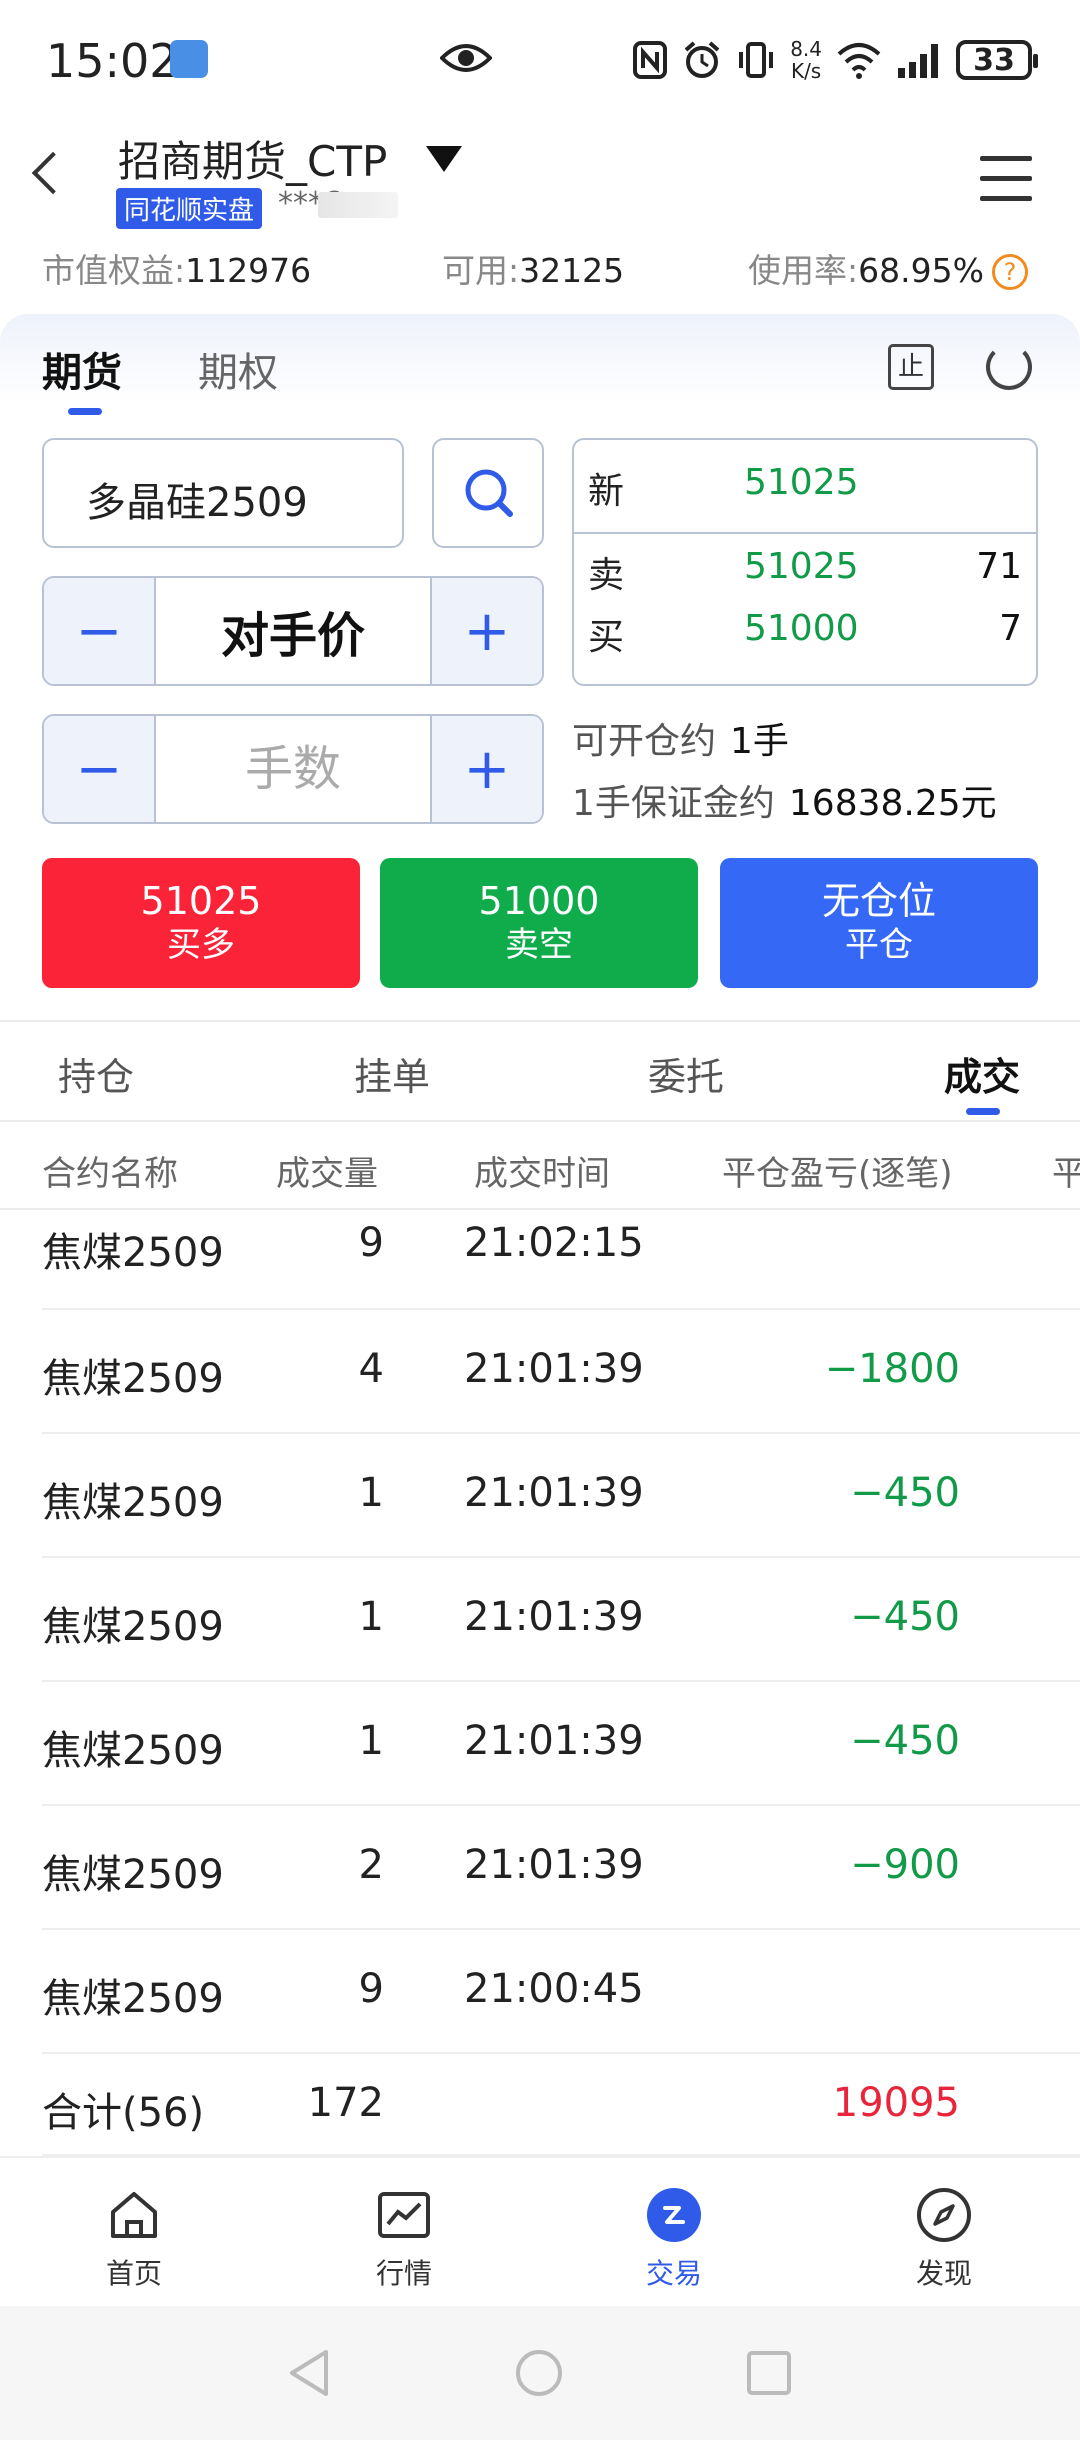 Image resolution: width=1080 pixels, height=2440 pixels. What do you see at coordinates (404, 2239) in the screenshot?
I see `nav-market: 行情` at bounding box center [404, 2239].